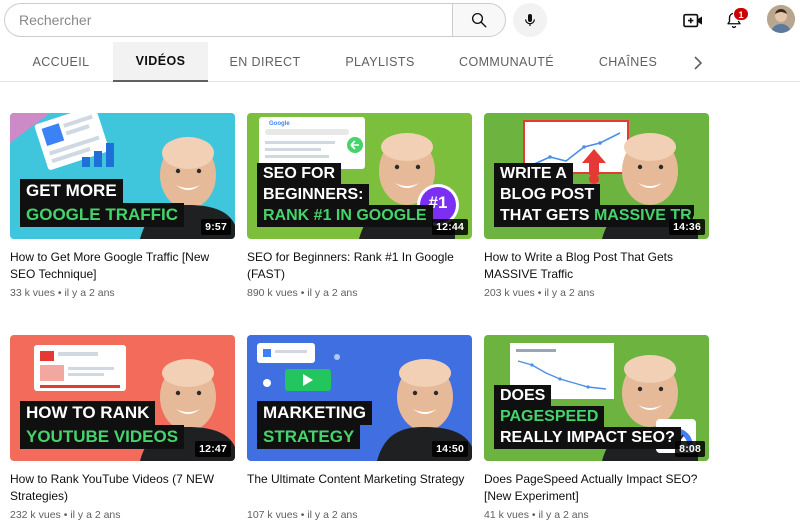 This screenshot has height=530, width=800. Describe the element at coordinates (302, 515) in the screenshot. I see `video-meta: 107 k vues • il y a 2 ans` at that location.